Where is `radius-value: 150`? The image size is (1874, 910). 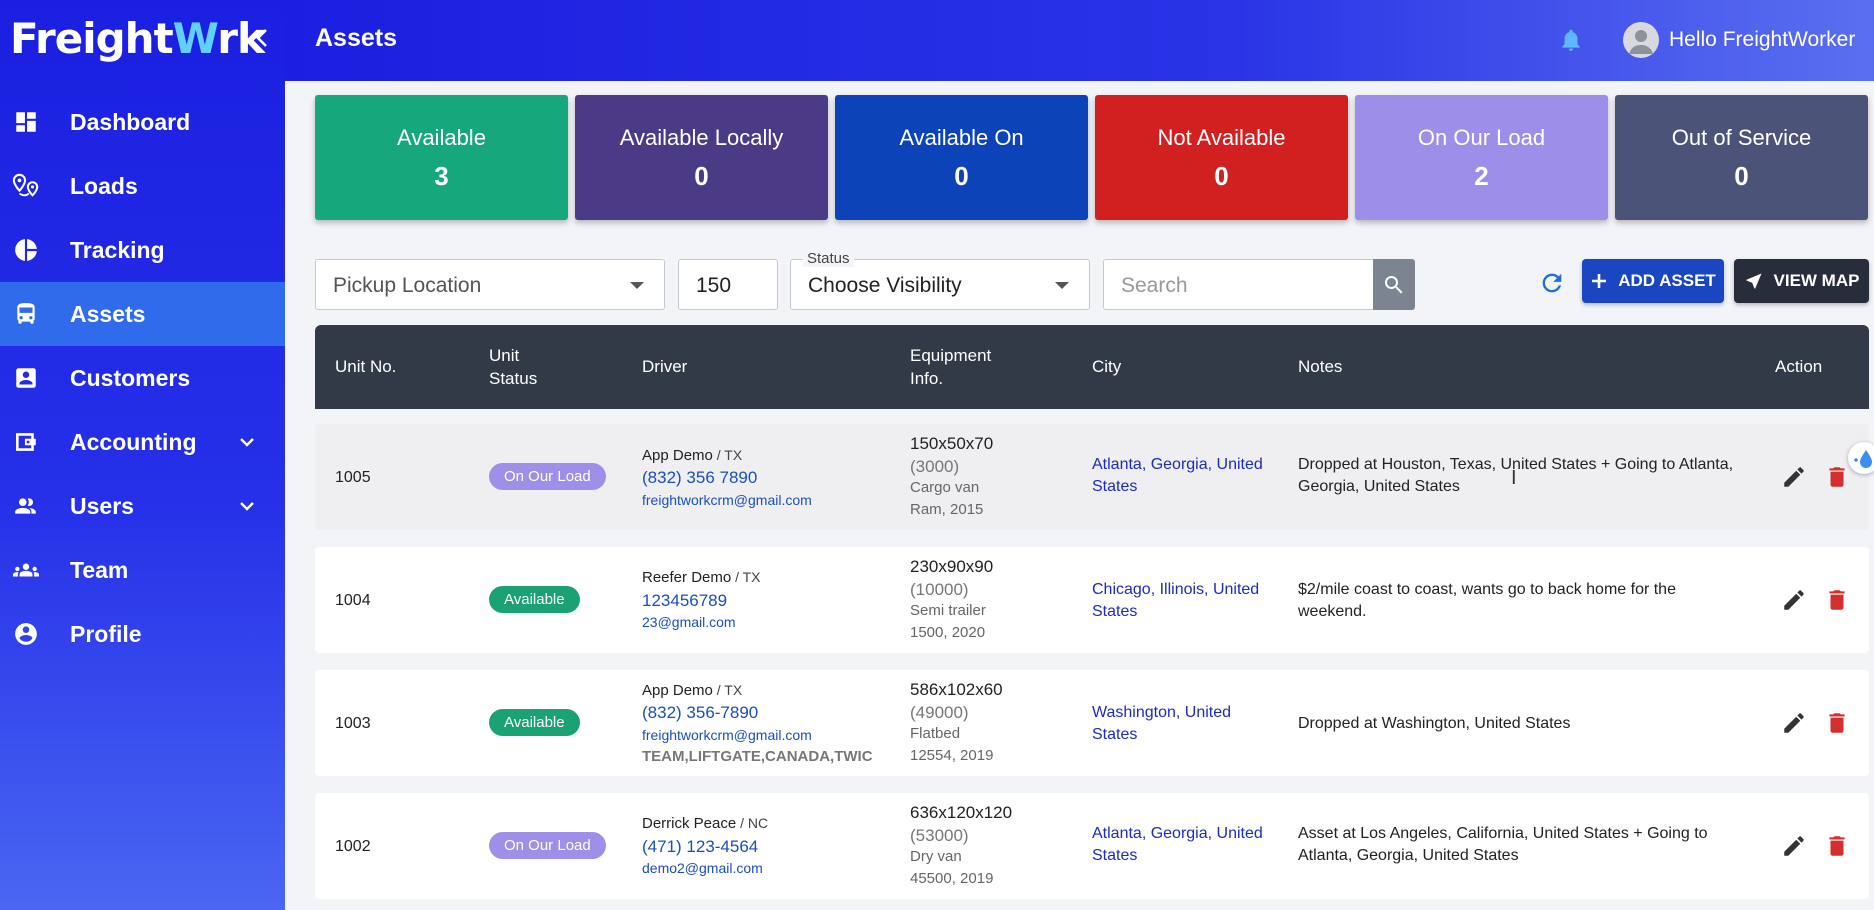 radius-value: 150 is located at coordinates (714, 285).